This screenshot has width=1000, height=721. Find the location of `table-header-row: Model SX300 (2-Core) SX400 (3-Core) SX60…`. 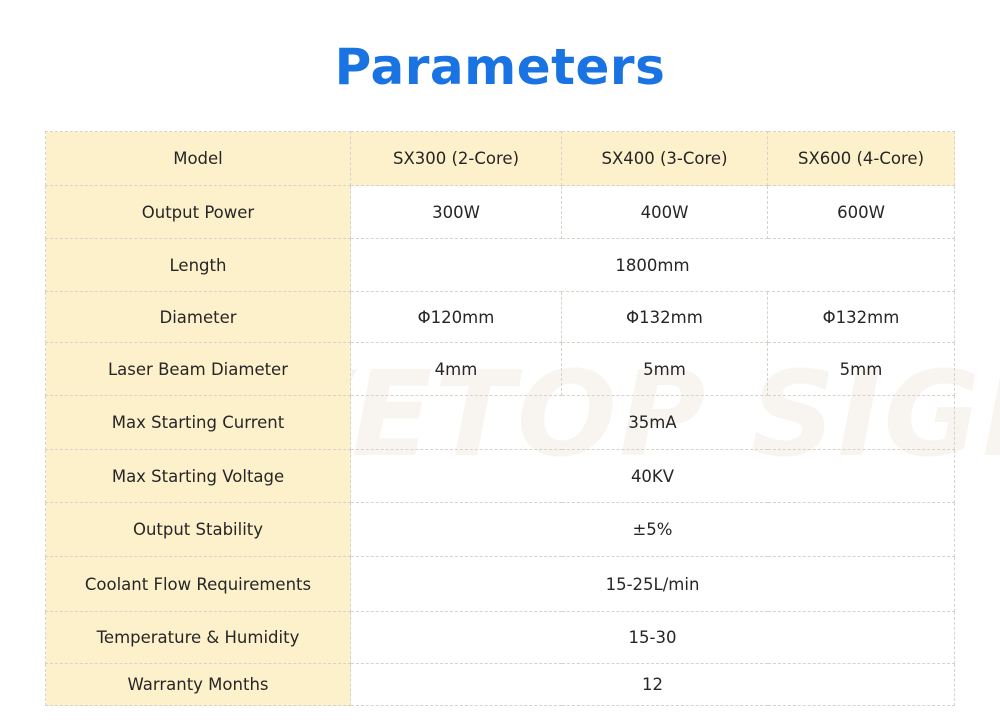

table-header-row: Model SX300 (2-Core) SX400 (3-Core) SX60… is located at coordinates (500, 158).